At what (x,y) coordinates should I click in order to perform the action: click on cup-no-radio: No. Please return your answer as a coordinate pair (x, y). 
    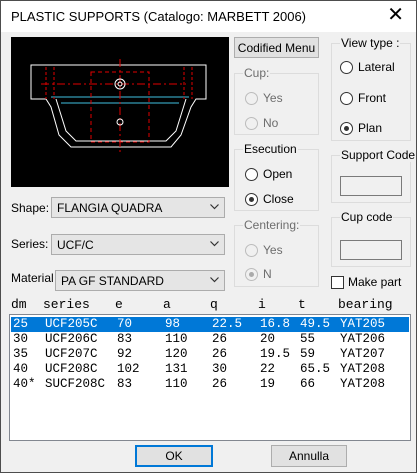
    Looking at the image, I should click on (261, 123).